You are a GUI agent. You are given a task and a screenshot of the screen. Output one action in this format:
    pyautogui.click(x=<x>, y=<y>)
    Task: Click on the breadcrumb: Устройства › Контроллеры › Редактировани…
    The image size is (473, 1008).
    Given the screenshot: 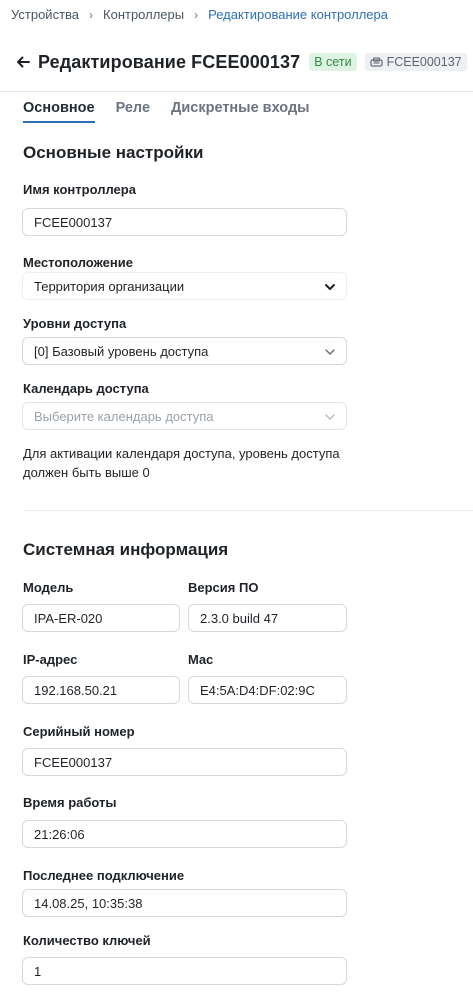 What is the action you would take?
    pyautogui.click(x=199, y=14)
    